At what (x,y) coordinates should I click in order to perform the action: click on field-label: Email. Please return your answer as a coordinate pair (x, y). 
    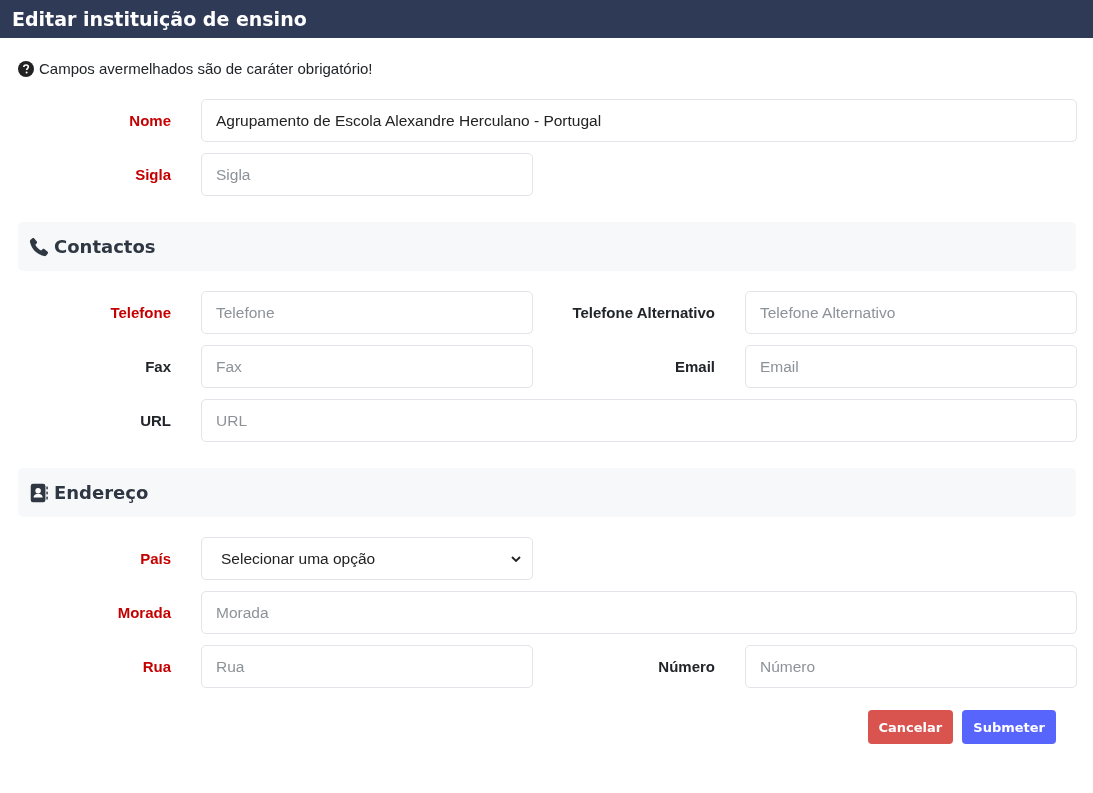
    Looking at the image, I should click on (694, 366).